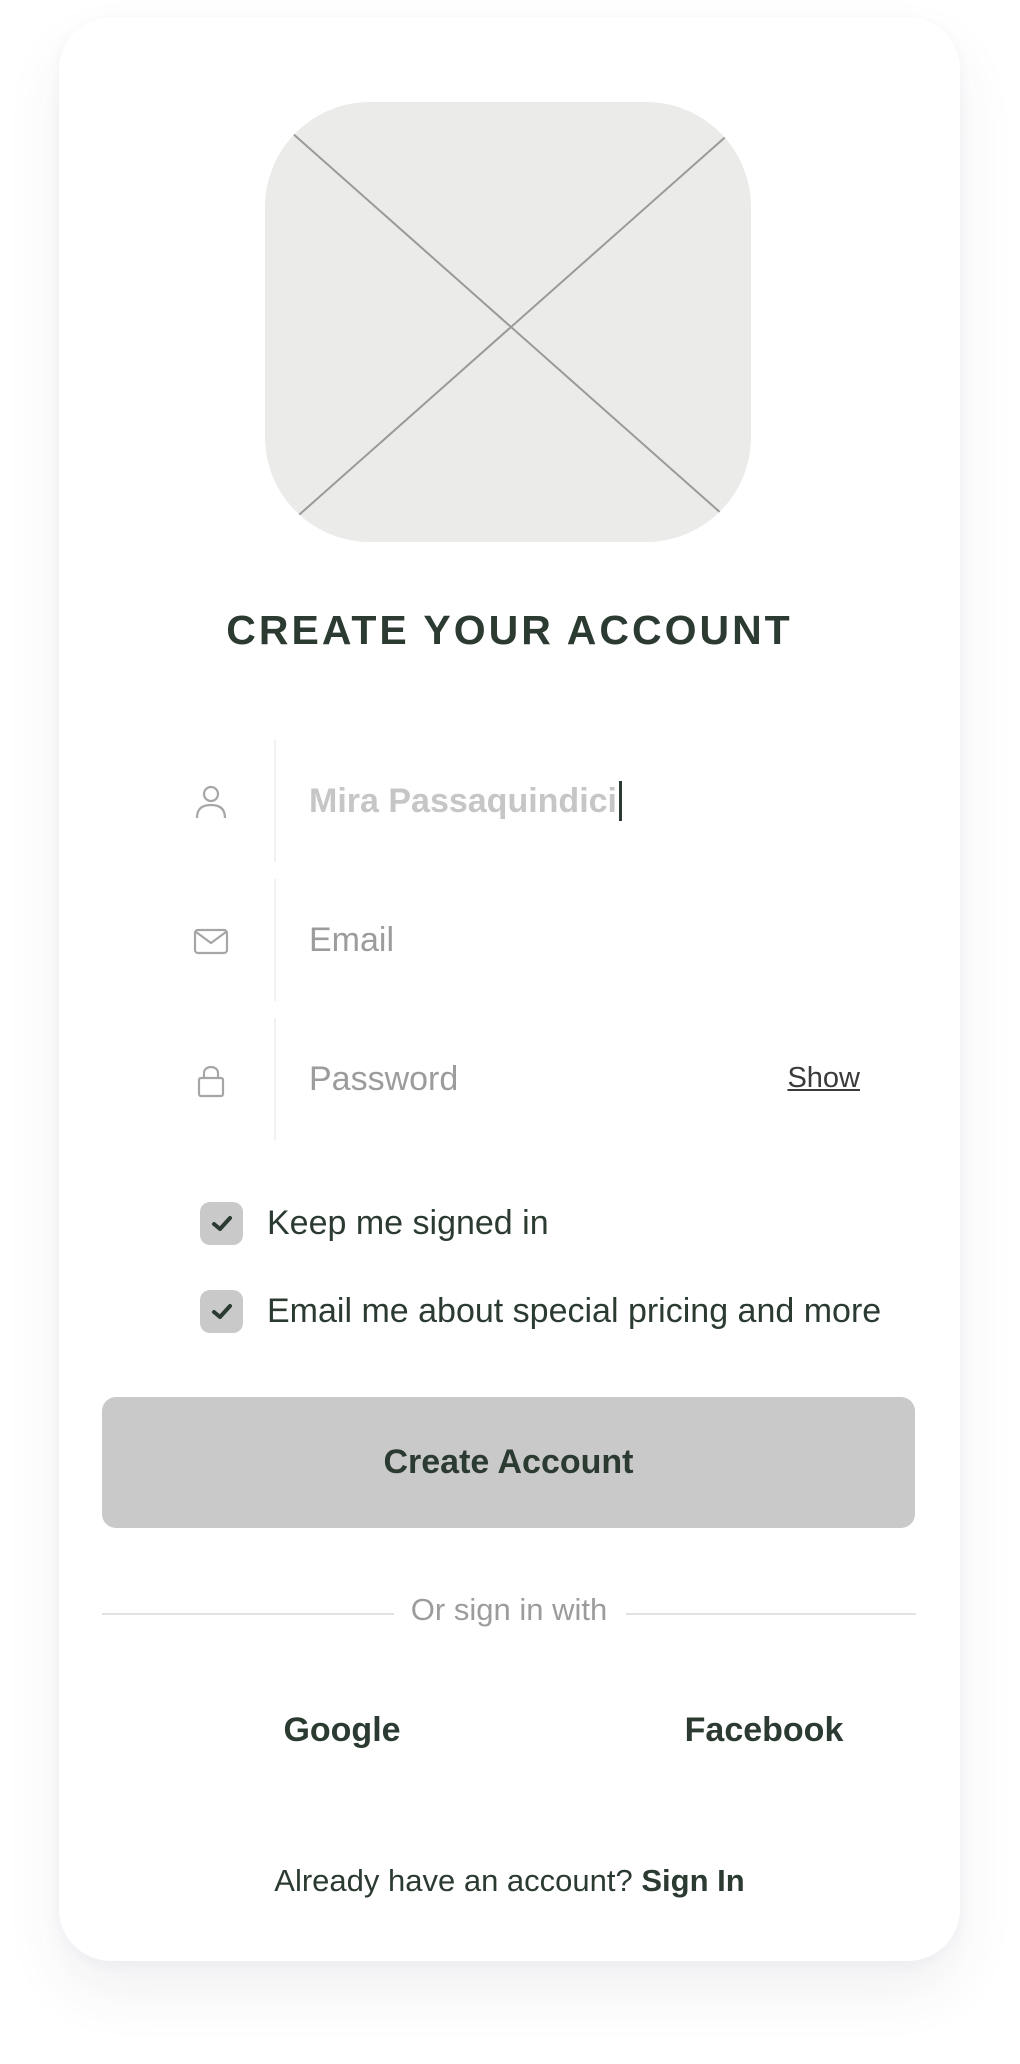 This screenshot has height=2064, width=1020. Describe the element at coordinates (453, 1880) in the screenshot. I see `signin-prompt-text: Already have an account?` at that location.